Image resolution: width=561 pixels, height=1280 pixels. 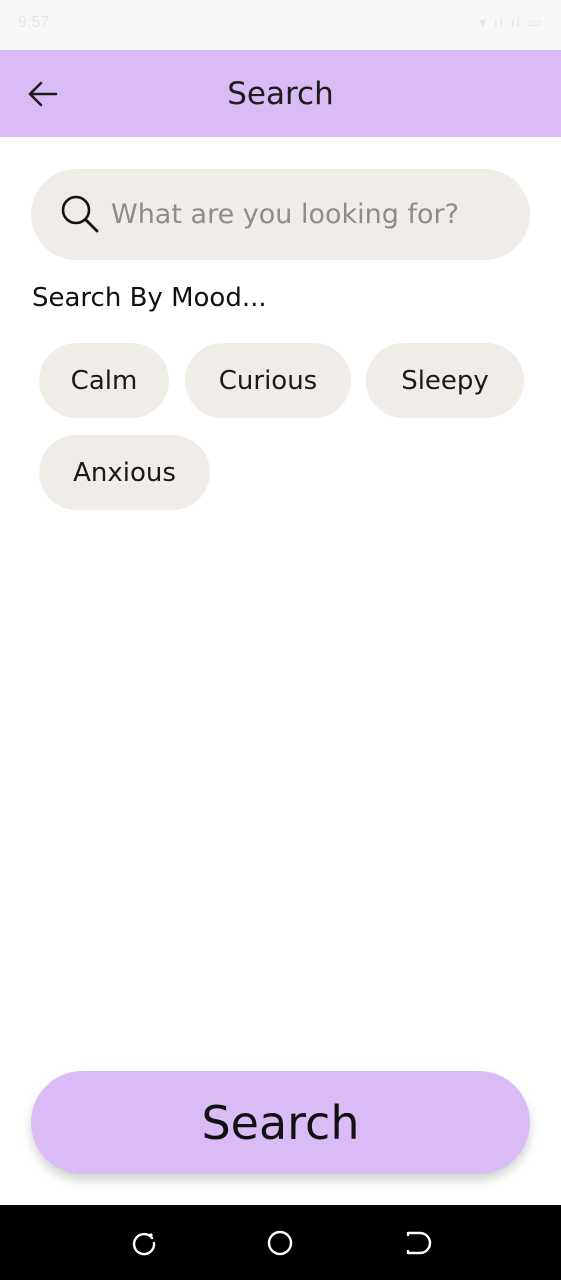 I want to click on mood-chip-sleepy: Sleepy, so click(x=445, y=380).